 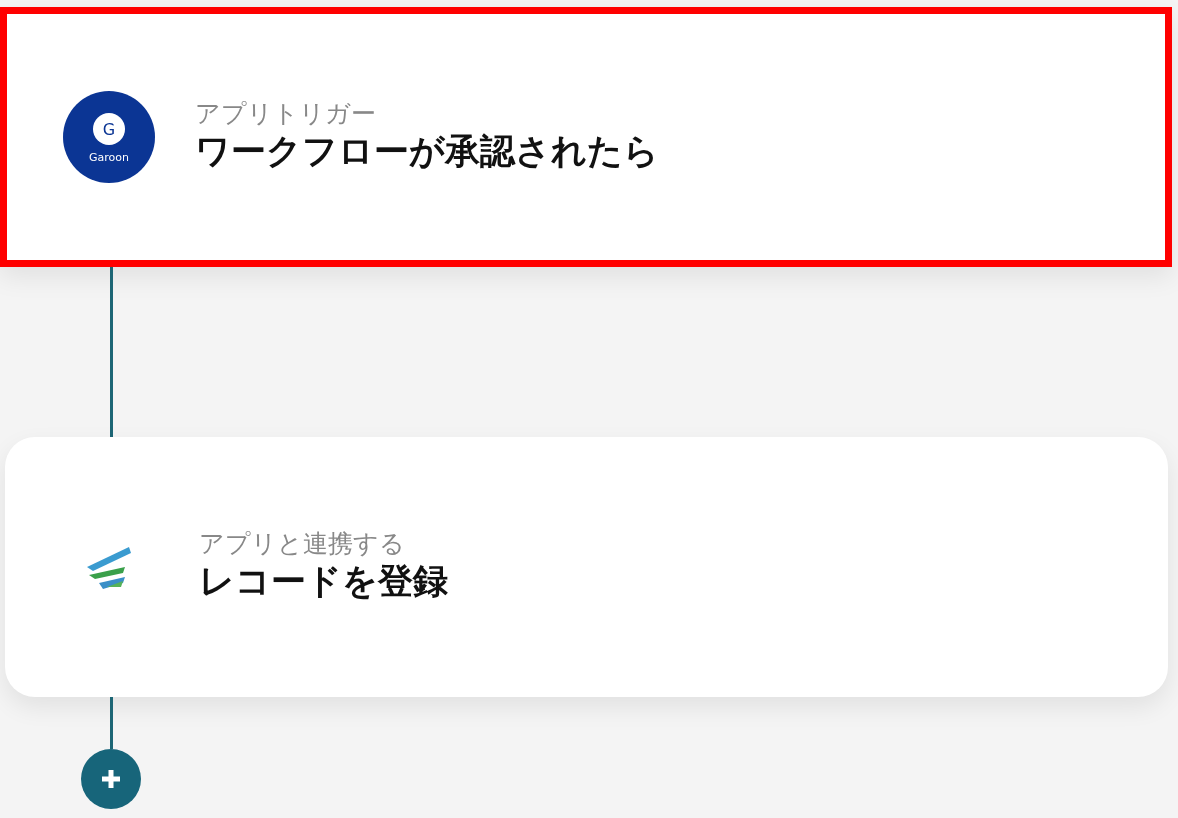 What do you see at coordinates (109, 129) in the screenshot?
I see `logo-letter: G` at bounding box center [109, 129].